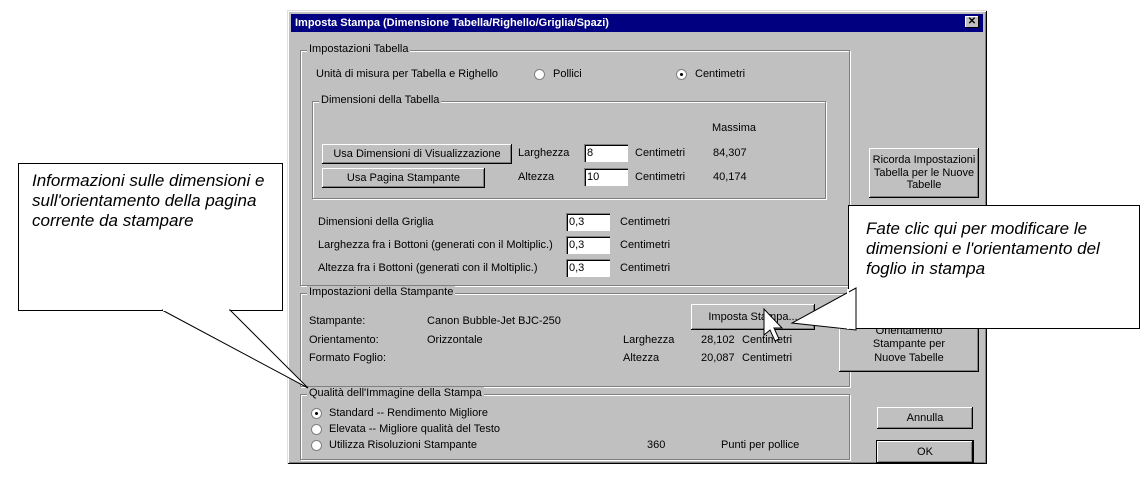  I want to click on left-callout-tail, so click(235, 349).